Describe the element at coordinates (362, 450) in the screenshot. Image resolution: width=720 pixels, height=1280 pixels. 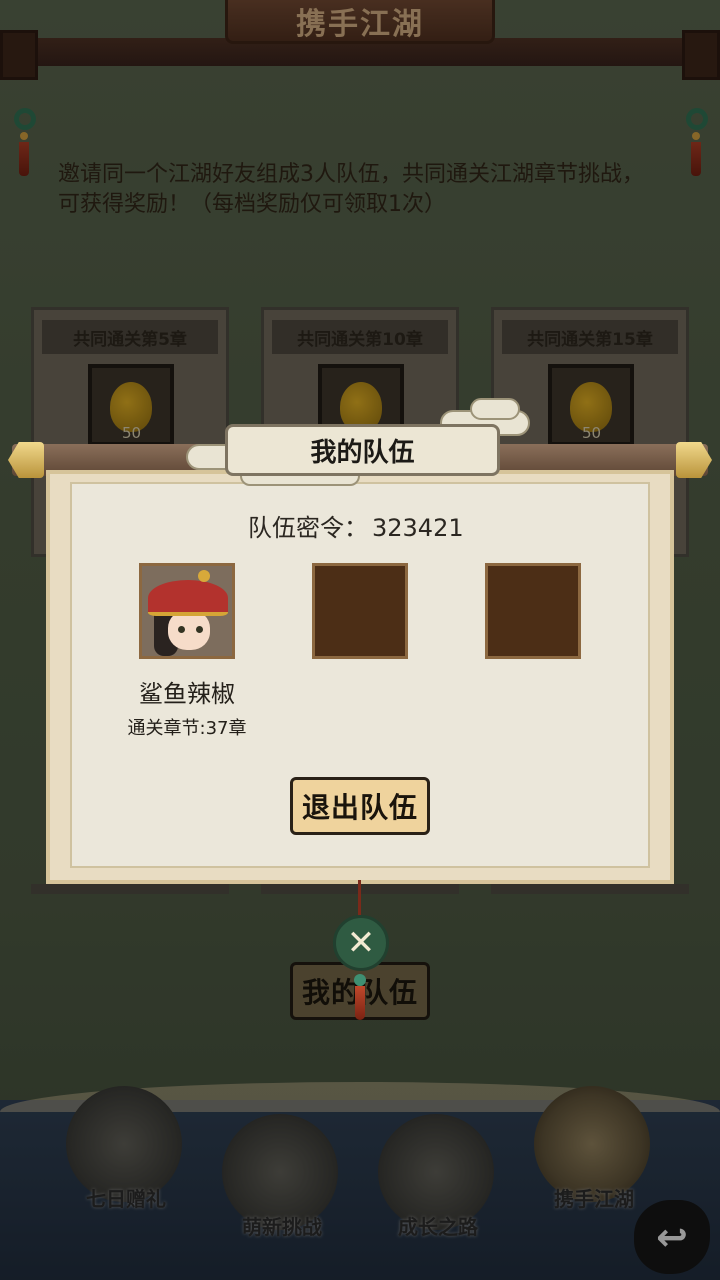
I see `team-modal-title: 我的队伍` at that location.